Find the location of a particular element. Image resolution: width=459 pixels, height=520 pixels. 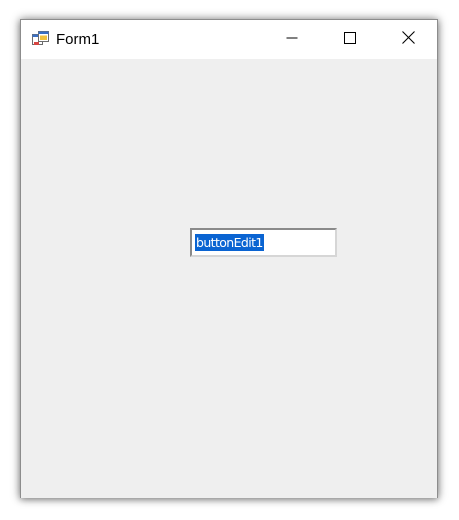

close-icon is located at coordinates (408, 39).